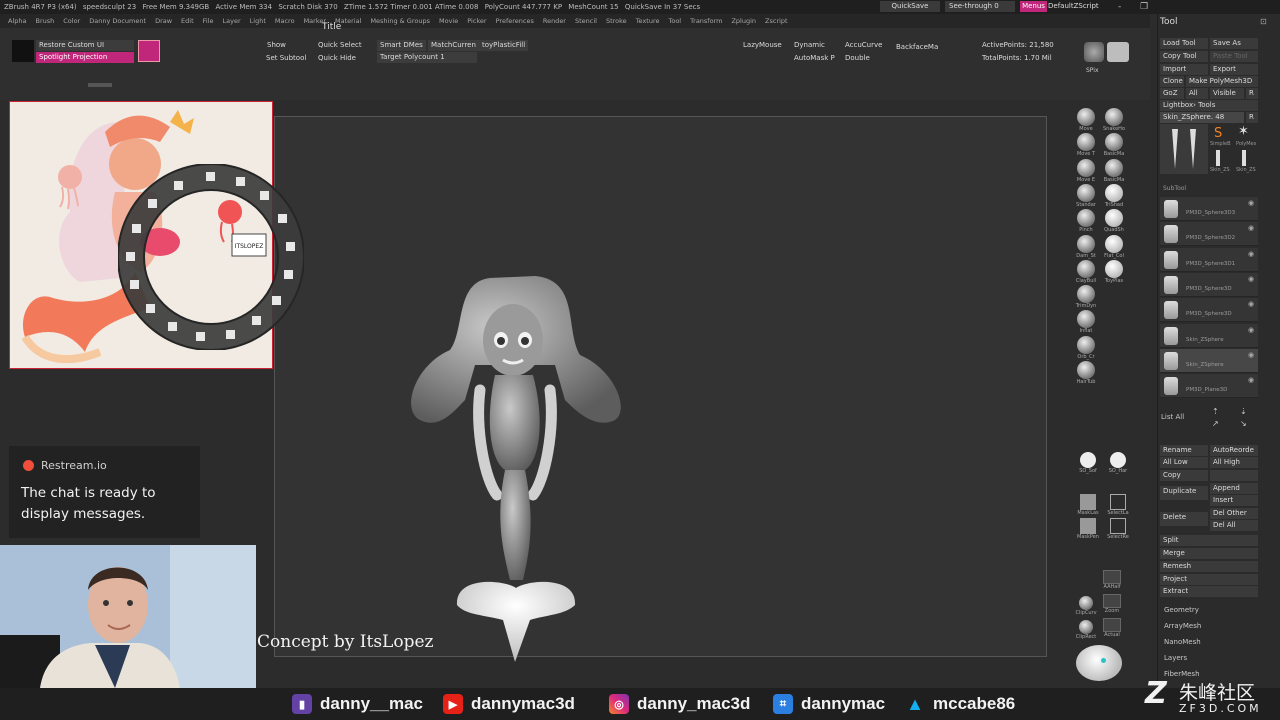  What do you see at coordinates (1086, 373) in the screenshot?
I see `brush-button: HairTub` at bounding box center [1086, 373].